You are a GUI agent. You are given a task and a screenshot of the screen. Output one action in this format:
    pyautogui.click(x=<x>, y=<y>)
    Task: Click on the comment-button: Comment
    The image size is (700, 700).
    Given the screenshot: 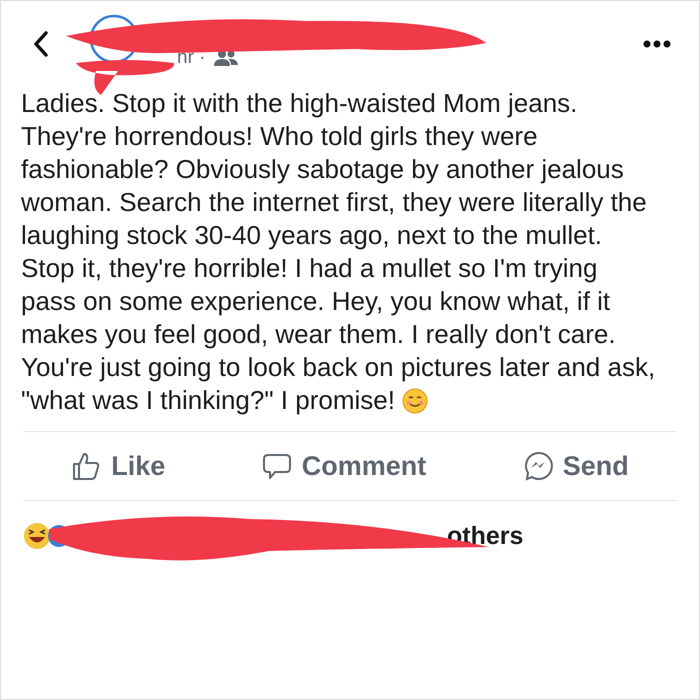 What is the action you would take?
    pyautogui.click(x=344, y=466)
    